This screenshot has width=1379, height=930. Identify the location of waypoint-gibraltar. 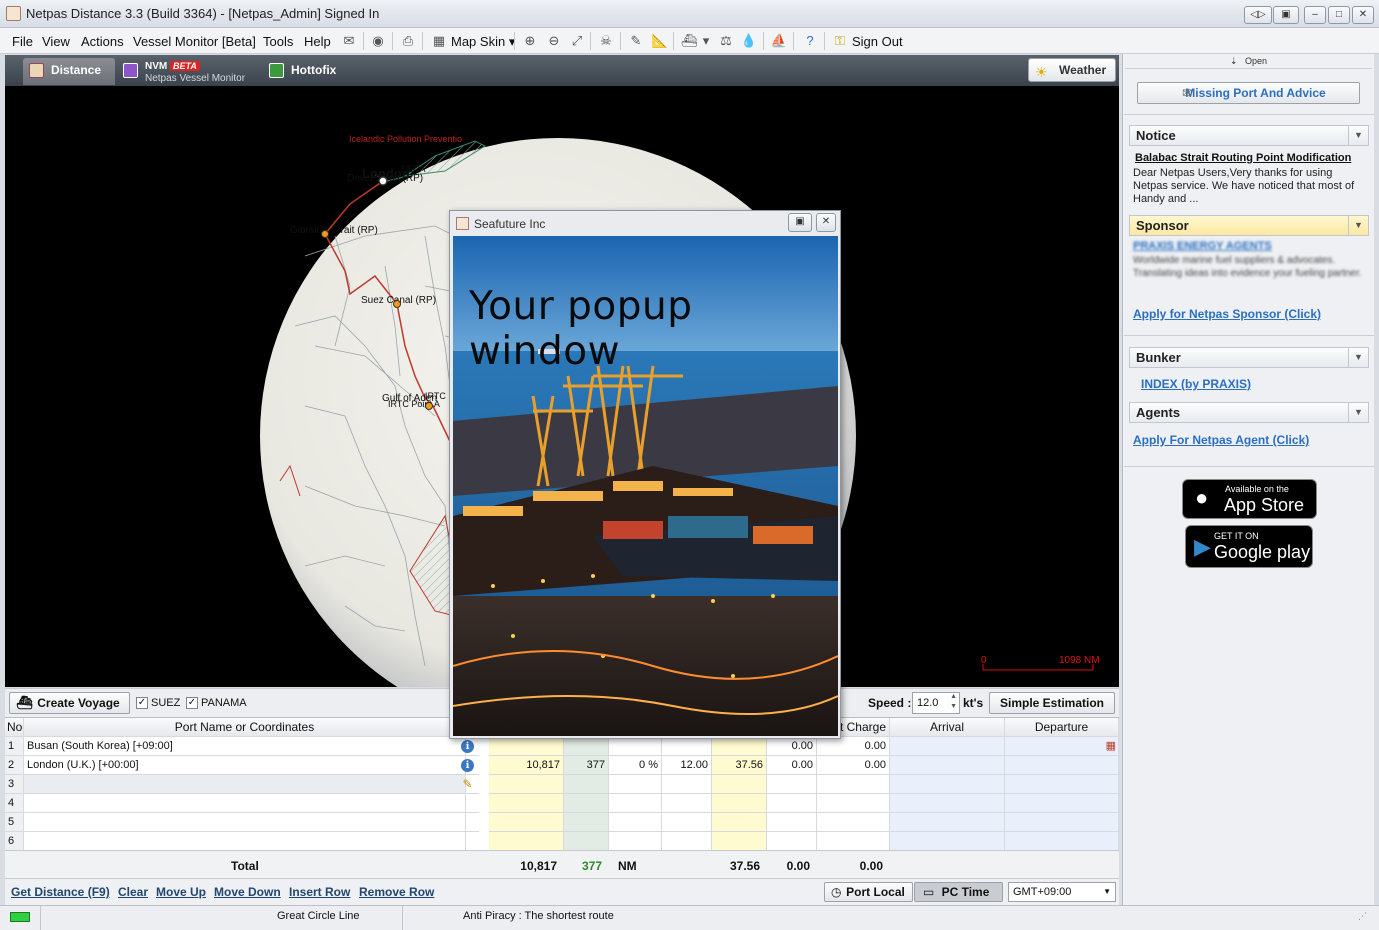
(325, 234).